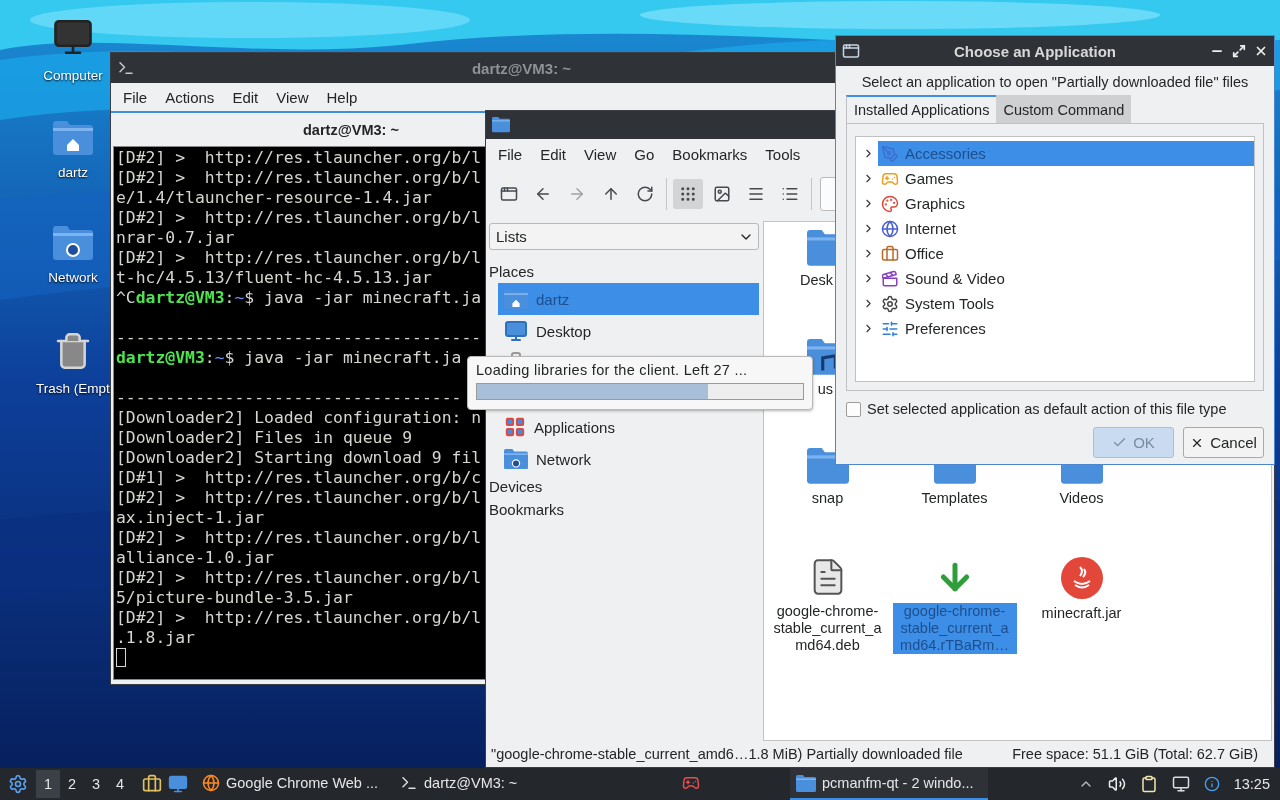 This screenshot has height=800, width=1280. Describe the element at coordinates (1081, 613) in the screenshot. I see `file-name: minecraft.jar` at that location.